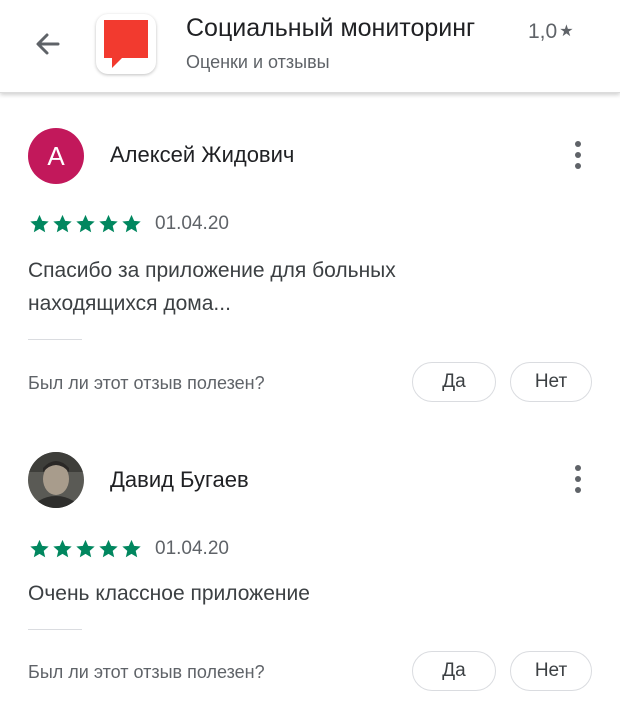 This screenshot has height=710, width=620. I want to click on back-arrow-icon, so click(48, 44).